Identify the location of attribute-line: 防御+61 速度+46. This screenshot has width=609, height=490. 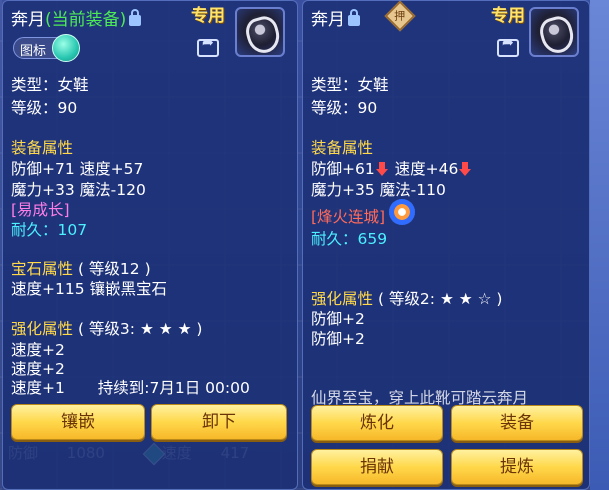
(392, 168).